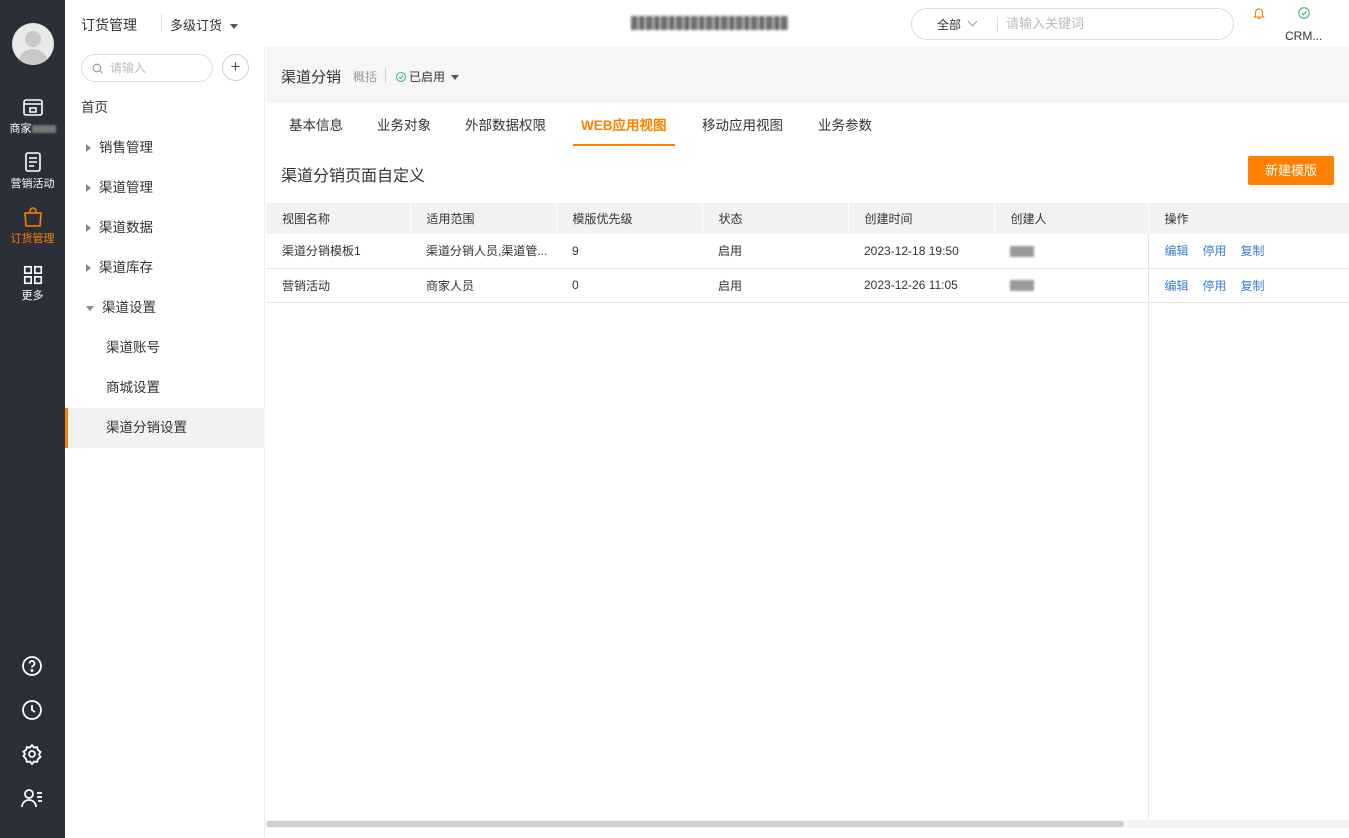 The width and height of the screenshot is (1349, 838). What do you see at coordinates (32, 231) in the screenshot?
I see `rail-item-order: 订货管理` at bounding box center [32, 231].